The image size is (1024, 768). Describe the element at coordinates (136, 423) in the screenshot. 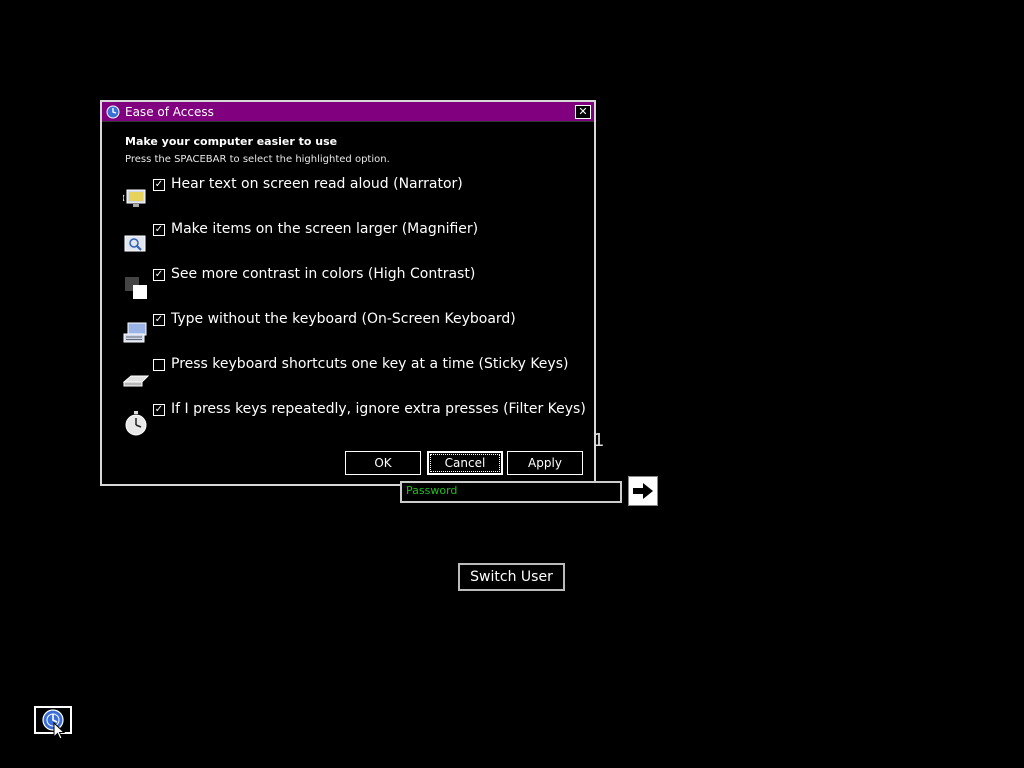

I see `filter-keys-icon` at that location.